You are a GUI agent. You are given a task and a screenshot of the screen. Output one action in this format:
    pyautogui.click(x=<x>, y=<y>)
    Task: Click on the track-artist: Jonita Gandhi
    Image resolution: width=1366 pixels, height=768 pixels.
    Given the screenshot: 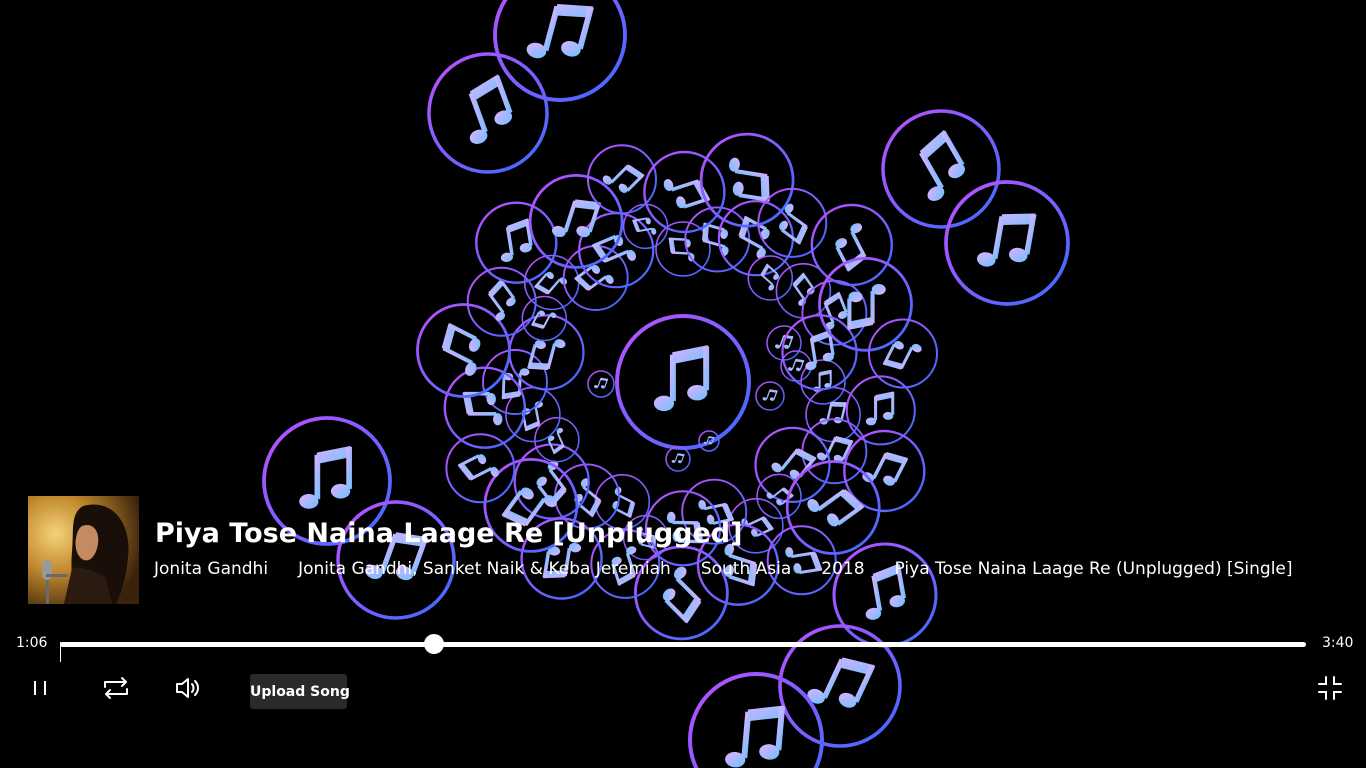 What is the action you would take?
    pyautogui.click(x=211, y=569)
    